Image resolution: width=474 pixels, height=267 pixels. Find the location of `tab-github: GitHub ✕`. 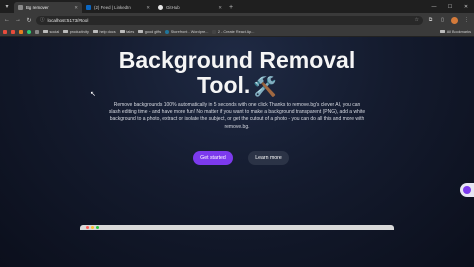

tab-github: GitHub ✕ is located at coordinates (190, 7).